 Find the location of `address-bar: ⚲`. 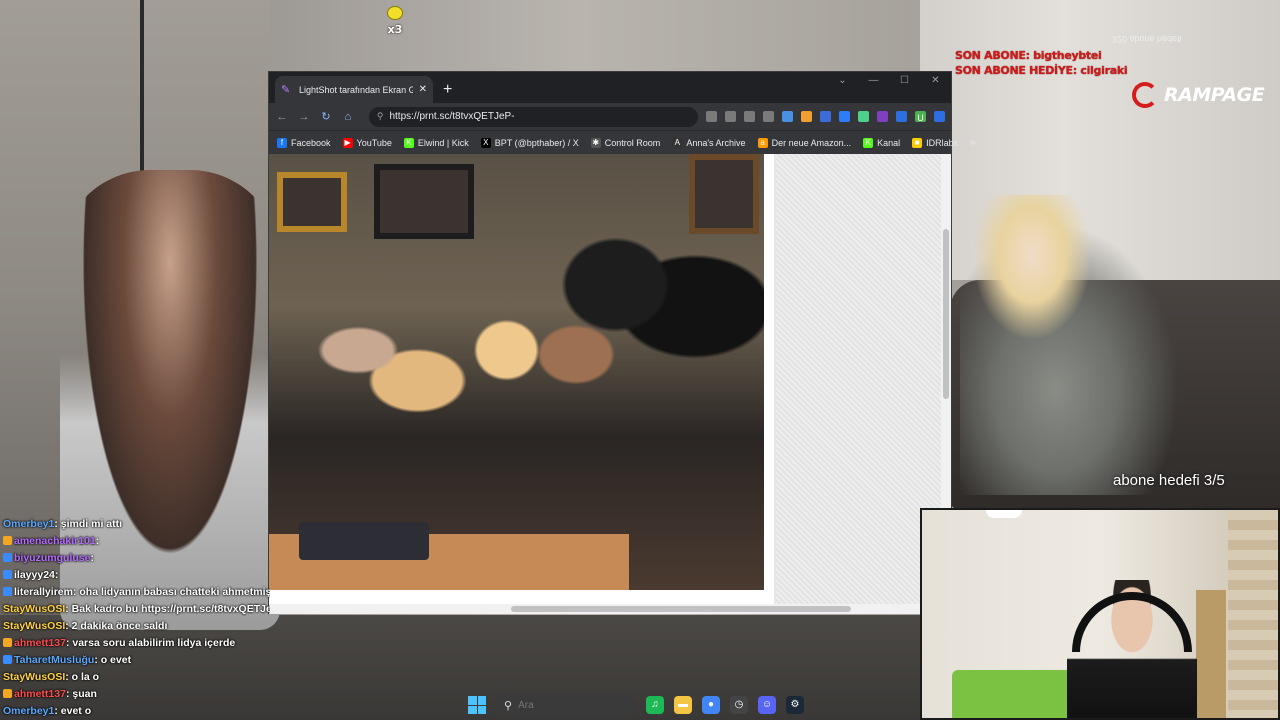

address-bar: ⚲ is located at coordinates (533, 116).